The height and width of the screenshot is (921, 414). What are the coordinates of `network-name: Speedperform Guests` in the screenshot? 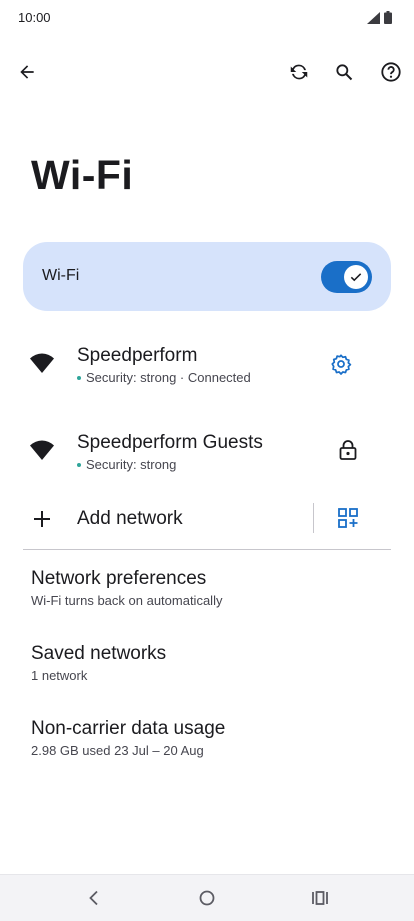 It's located at (170, 442).